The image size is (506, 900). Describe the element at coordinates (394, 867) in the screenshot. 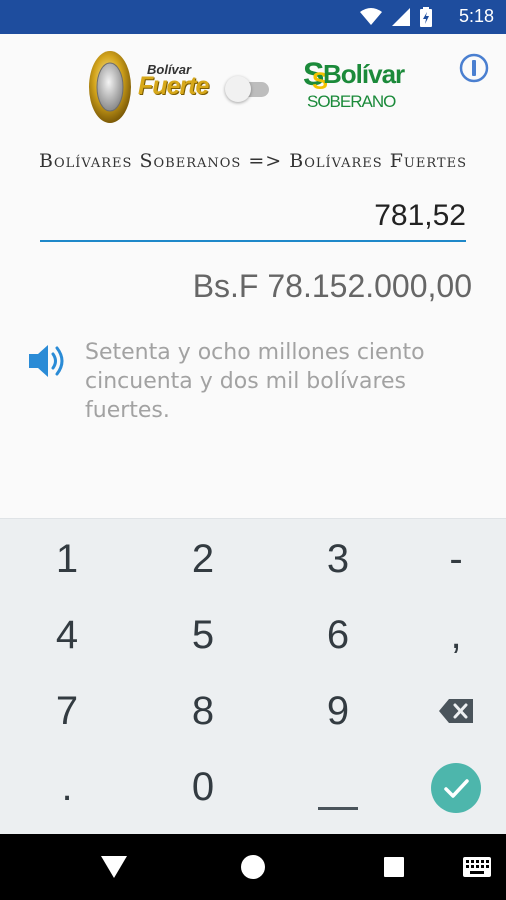

I see `recents-icon` at that location.